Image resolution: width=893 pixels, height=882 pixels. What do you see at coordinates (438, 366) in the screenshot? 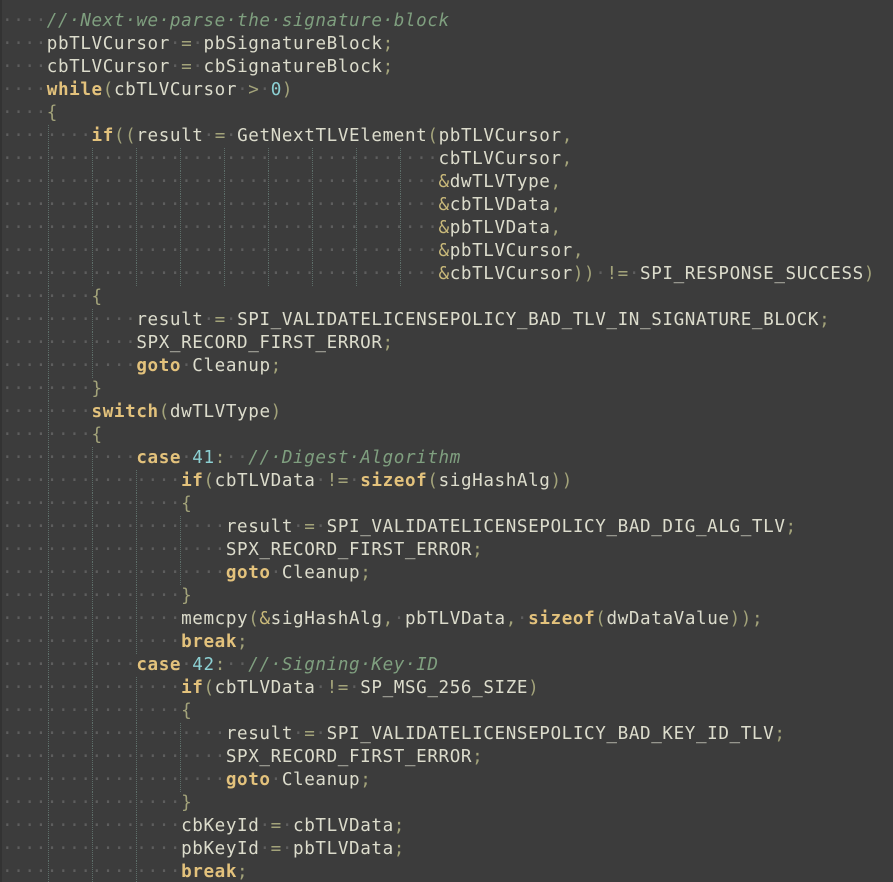
I see `code-line: ············goto·Cleanup;` at bounding box center [438, 366].